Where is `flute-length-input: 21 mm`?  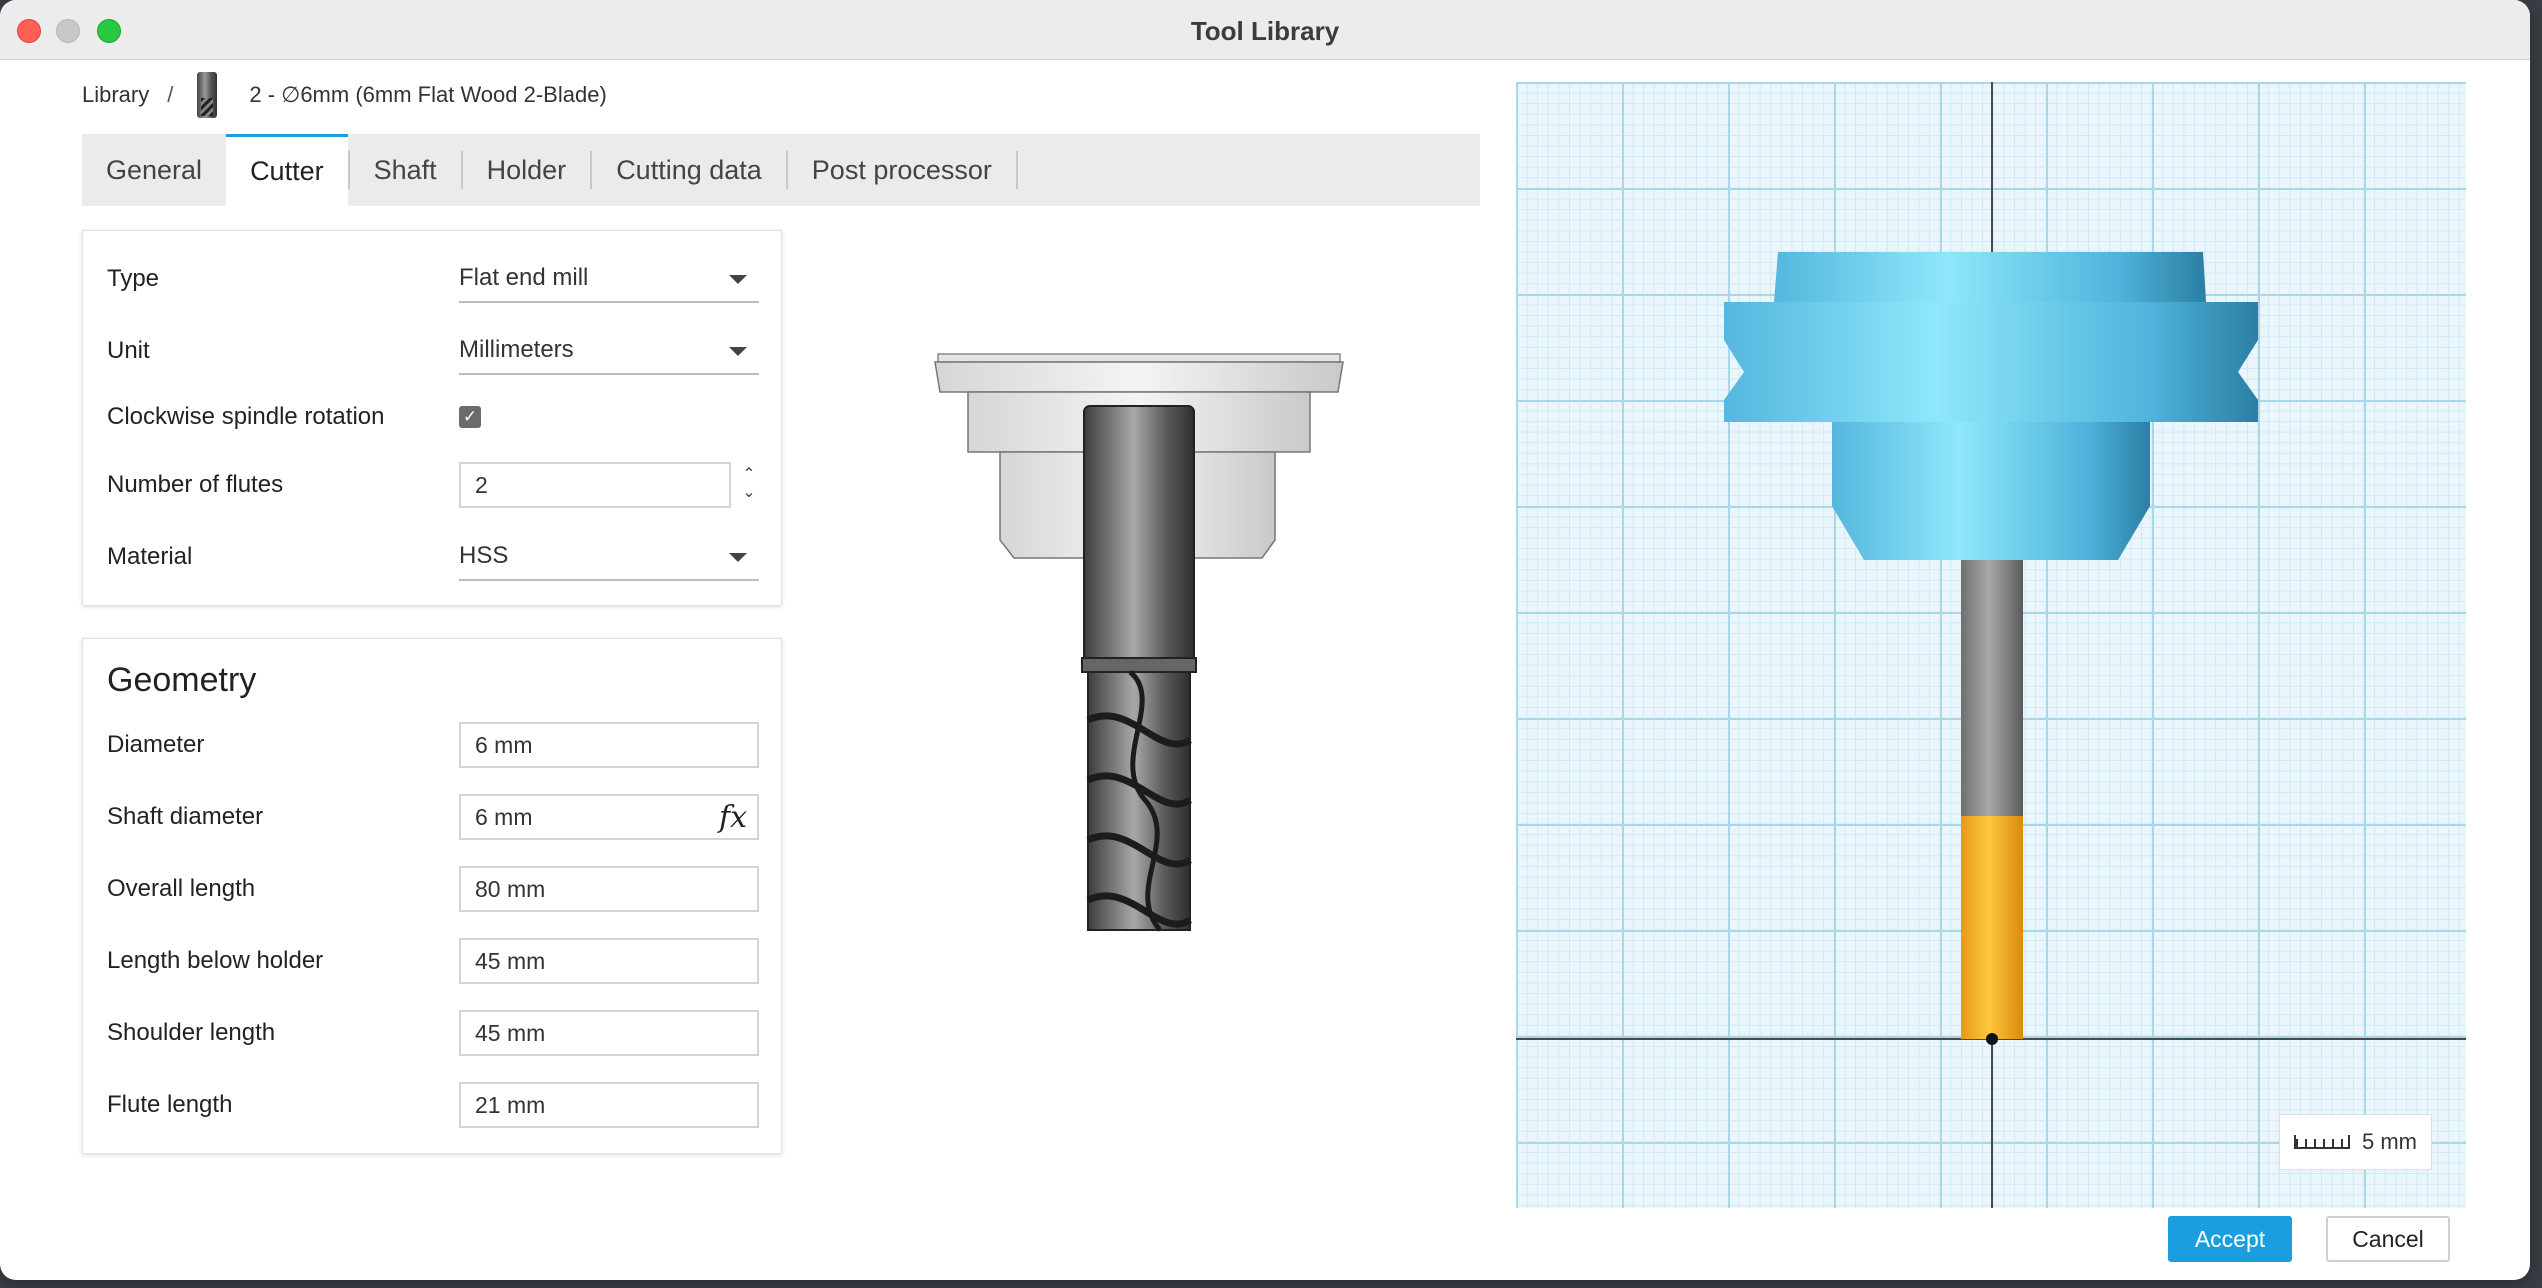 flute-length-input: 21 mm is located at coordinates (609, 1105).